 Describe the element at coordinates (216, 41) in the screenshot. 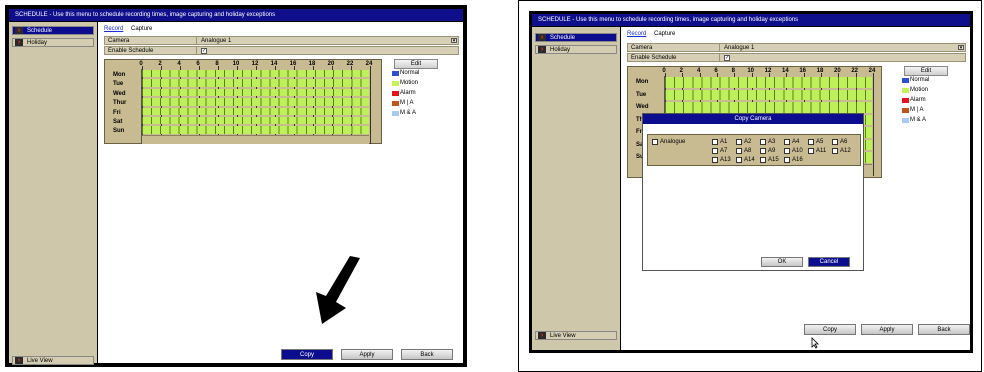

I see `camera-value: Analogue 1` at that location.